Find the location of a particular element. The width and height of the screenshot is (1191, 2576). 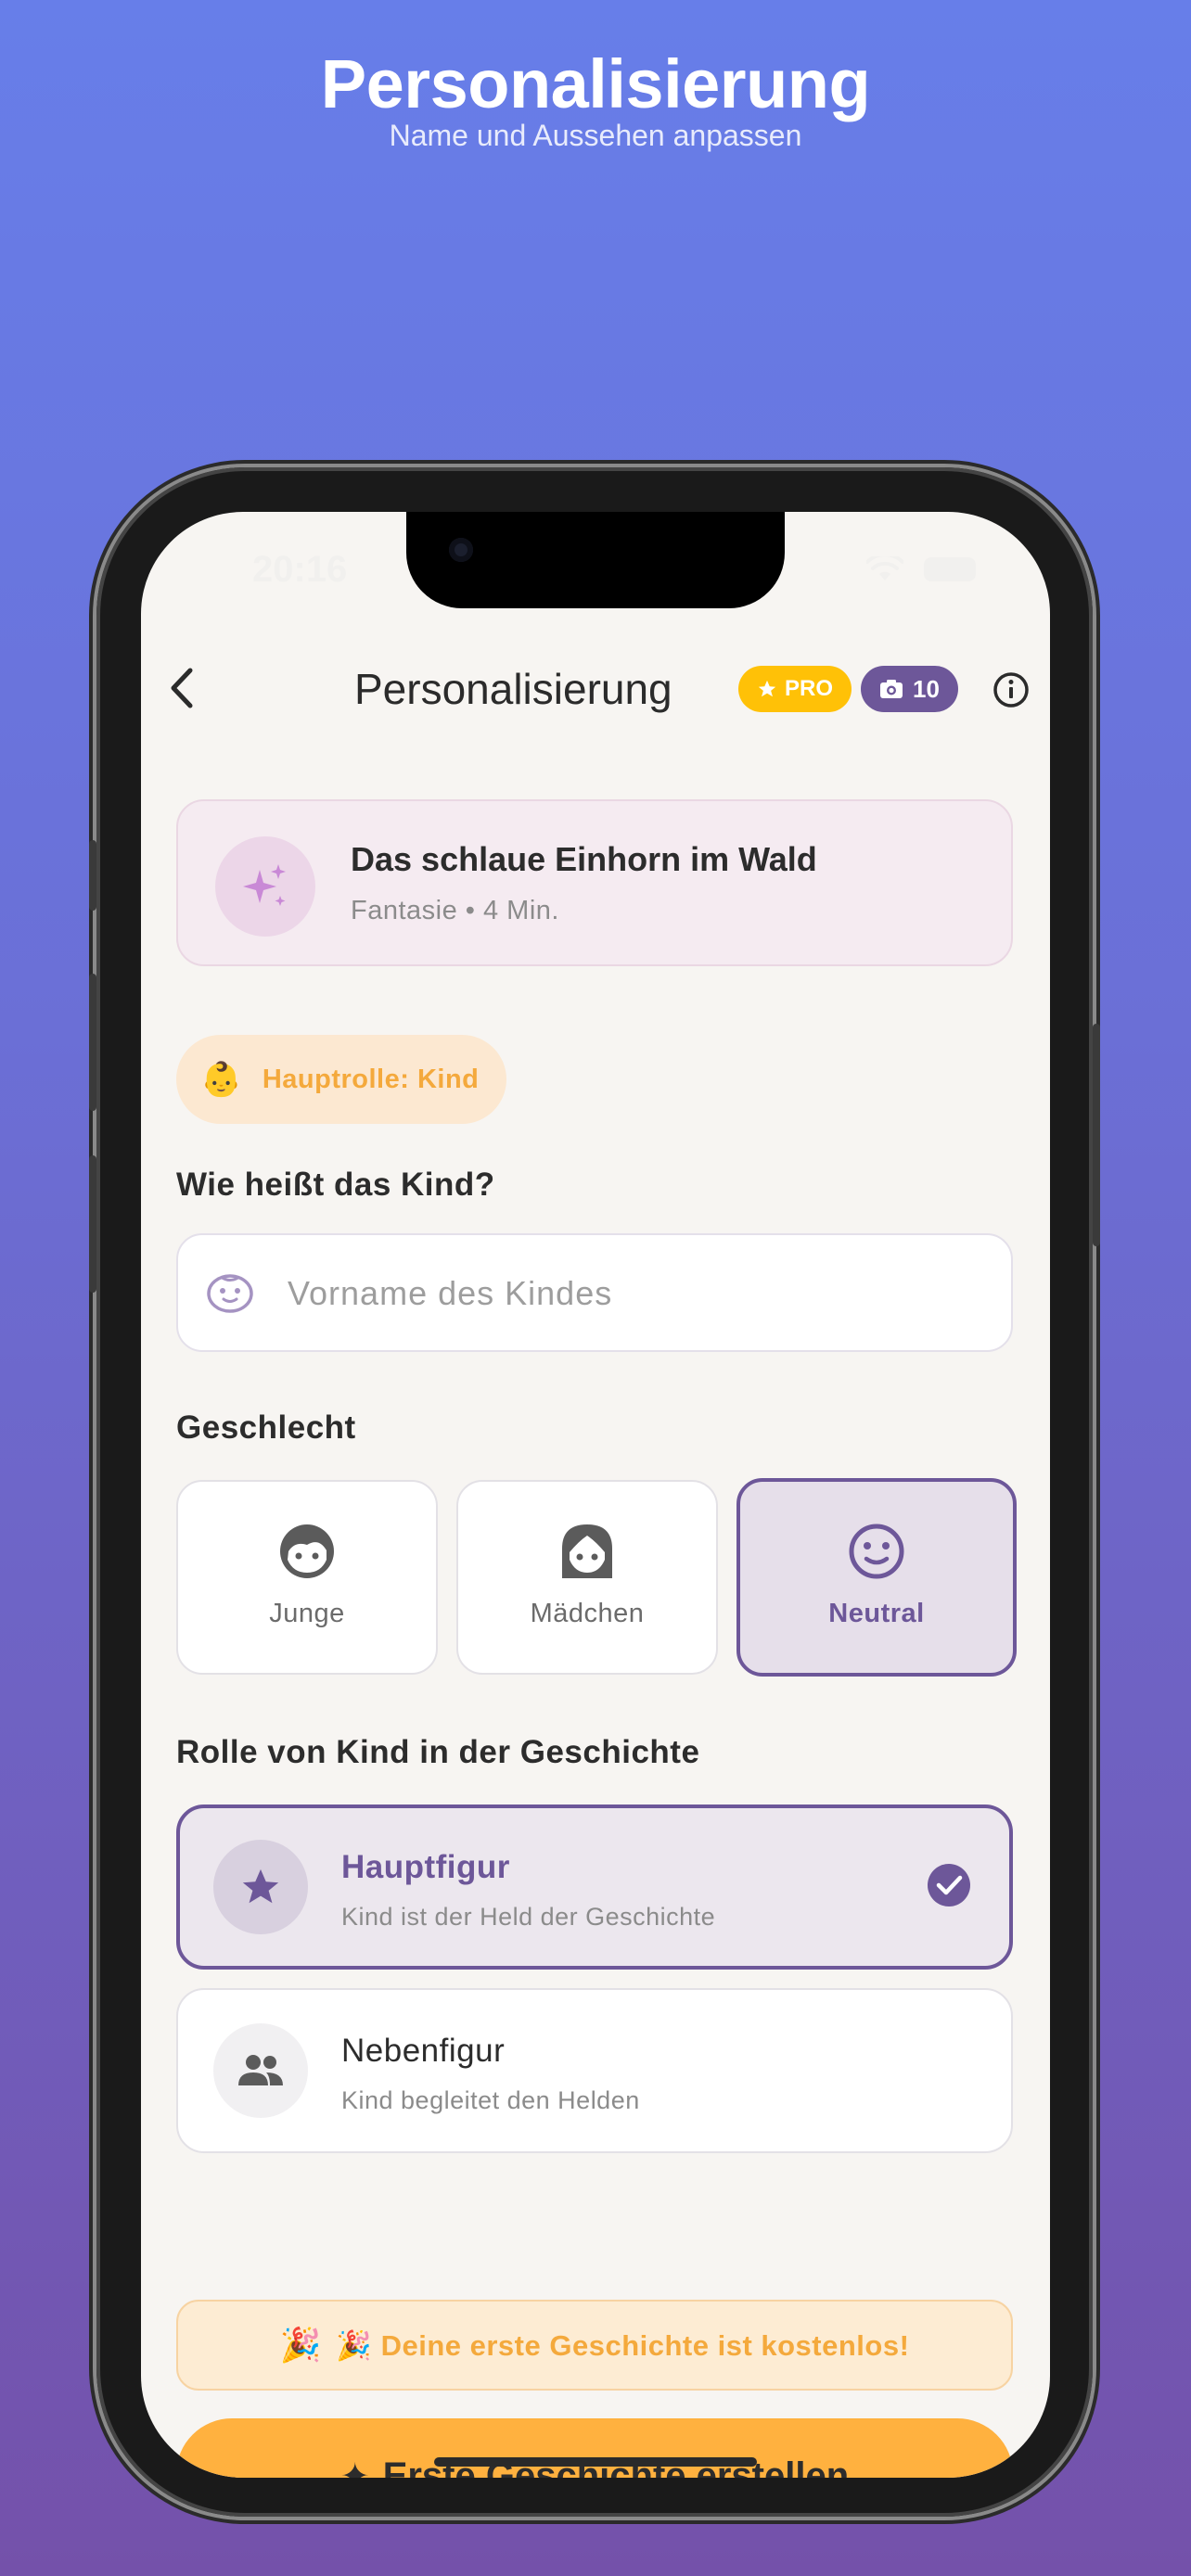

gender-option-boy: Junge is located at coordinates (307, 1578).